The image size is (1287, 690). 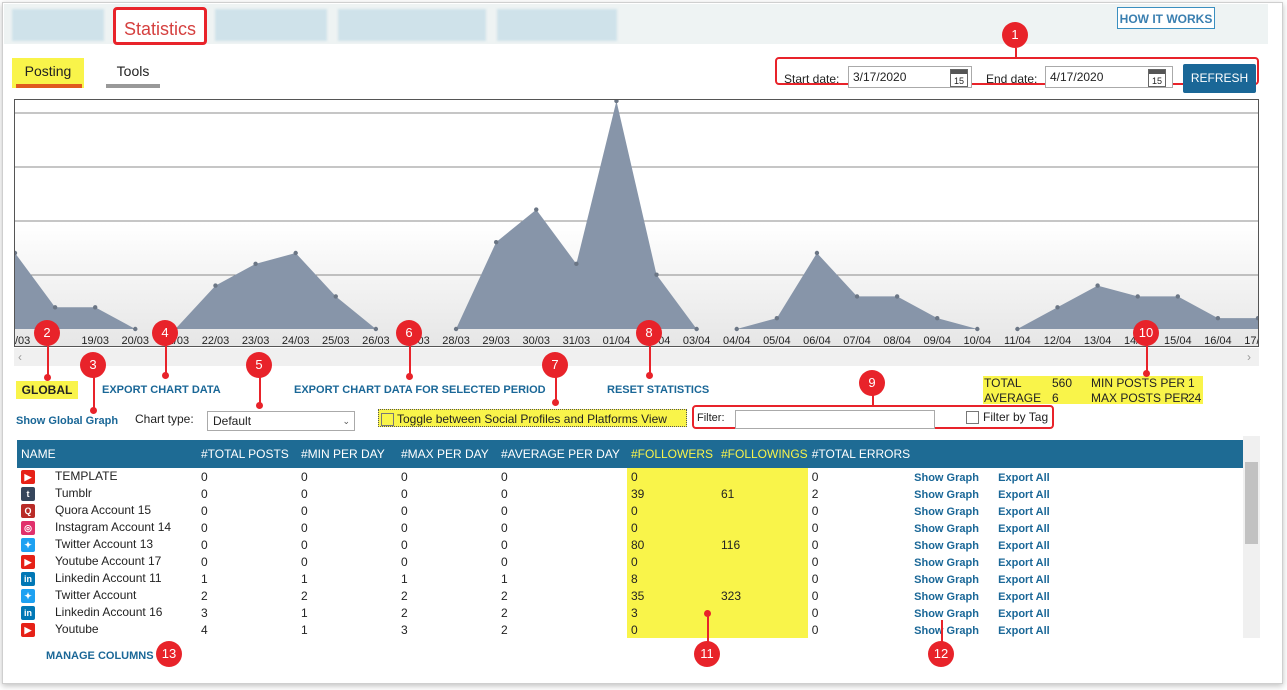 What do you see at coordinates (247, 454) in the screenshot?
I see `col-total-posts: #TOTAL POSTS` at bounding box center [247, 454].